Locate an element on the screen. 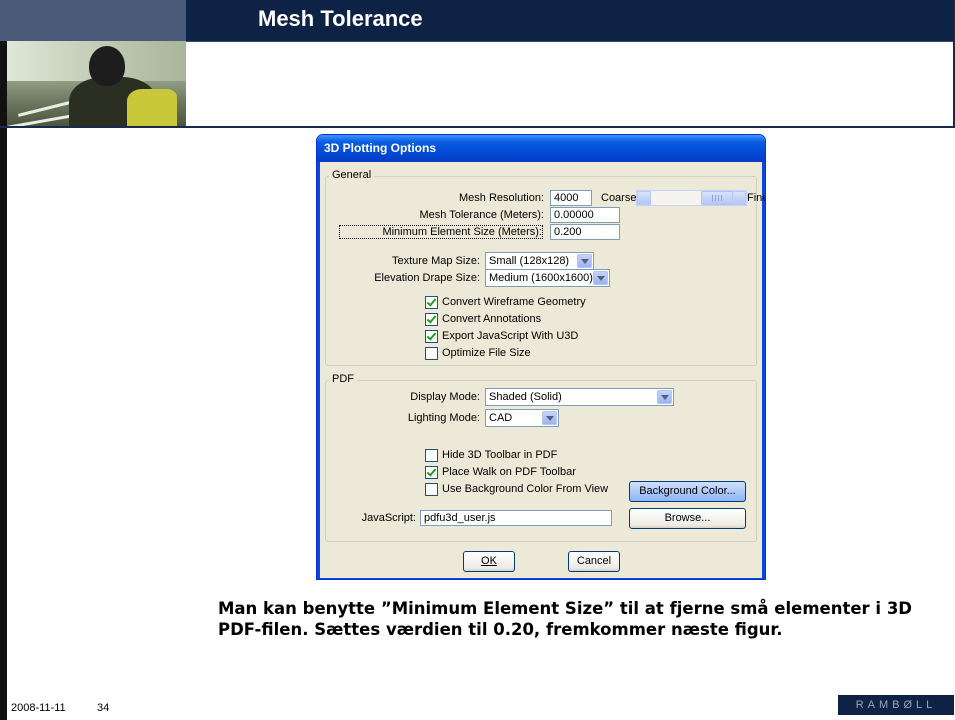 The height and width of the screenshot is (720, 955). mesh-tolerance-input: 0.00000 is located at coordinates (585, 215).